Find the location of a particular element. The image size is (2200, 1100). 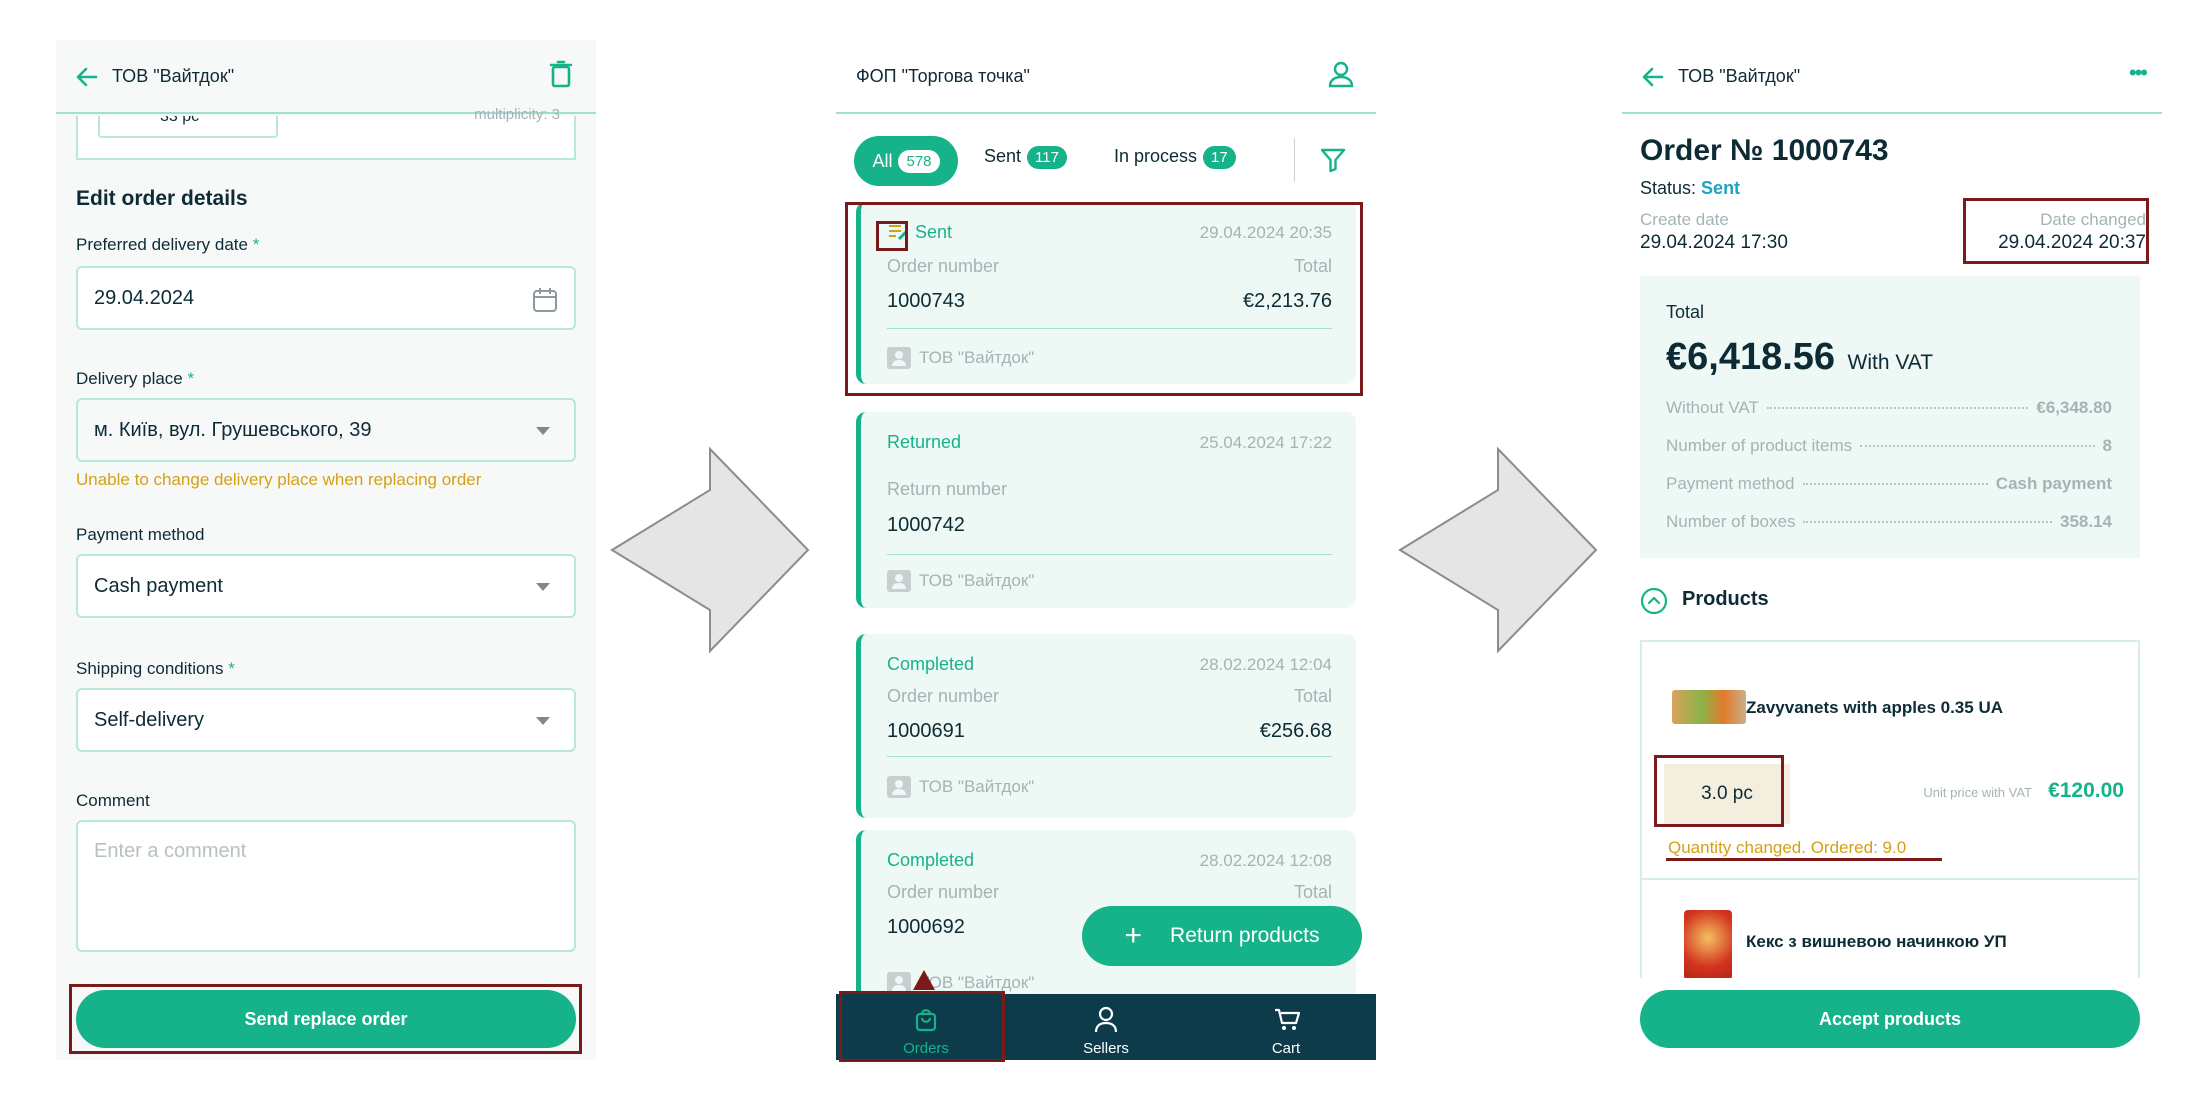

nav-sellers-label: Sellers is located at coordinates (1106, 1048).